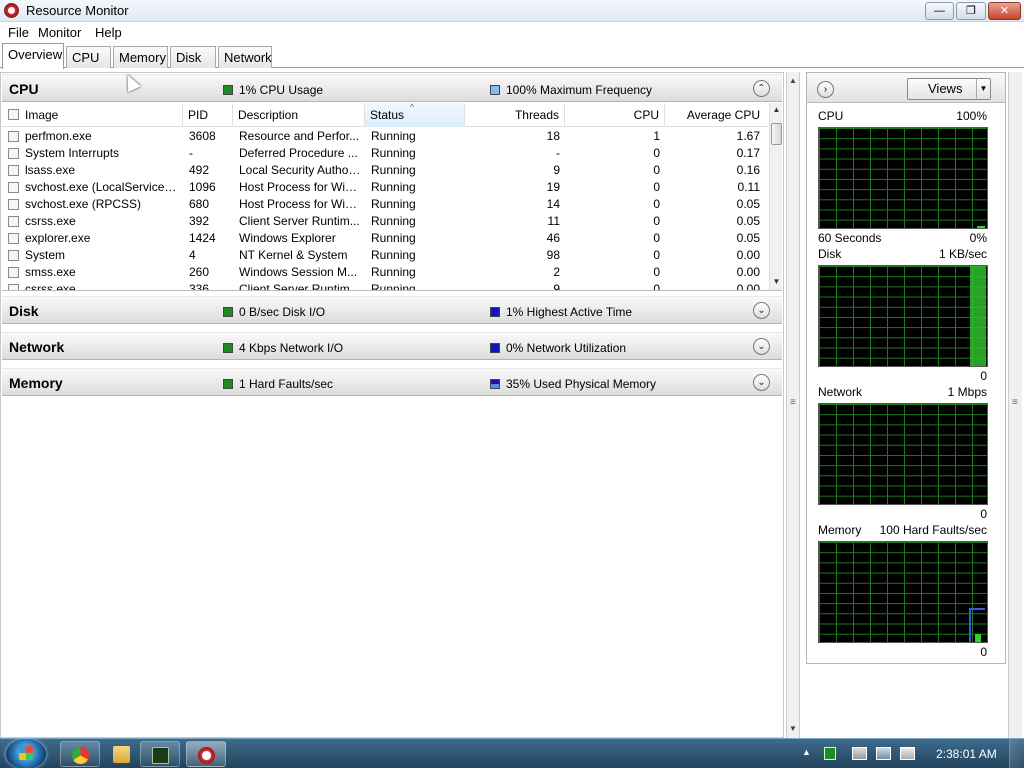  What do you see at coordinates (553, 238) in the screenshot?
I see `cell-threads: 46` at bounding box center [553, 238].